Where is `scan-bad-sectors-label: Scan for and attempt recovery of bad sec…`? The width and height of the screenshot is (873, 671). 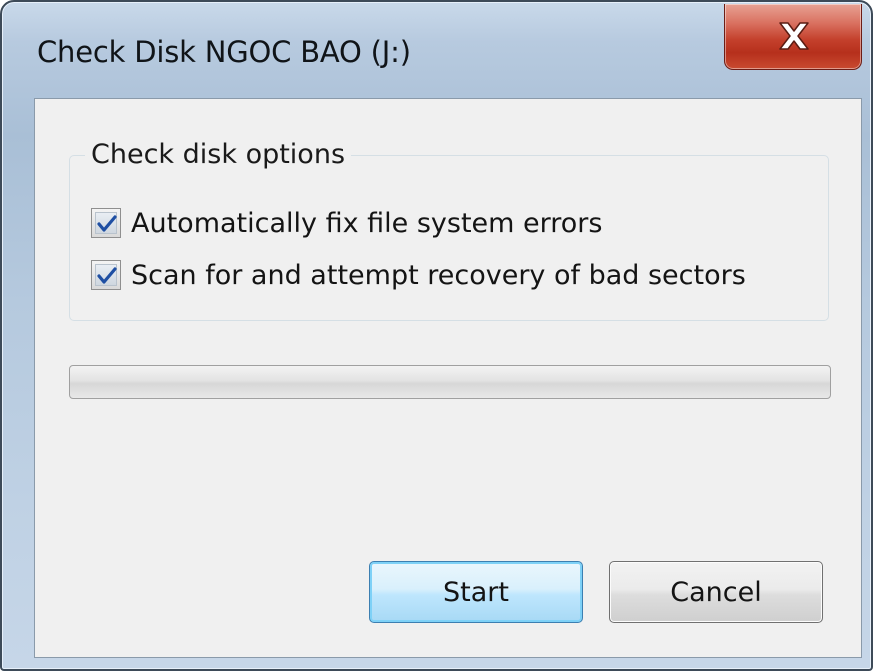 scan-bad-sectors-label: Scan for and attempt recovery of bad sec… is located at coordinates (438, 275).